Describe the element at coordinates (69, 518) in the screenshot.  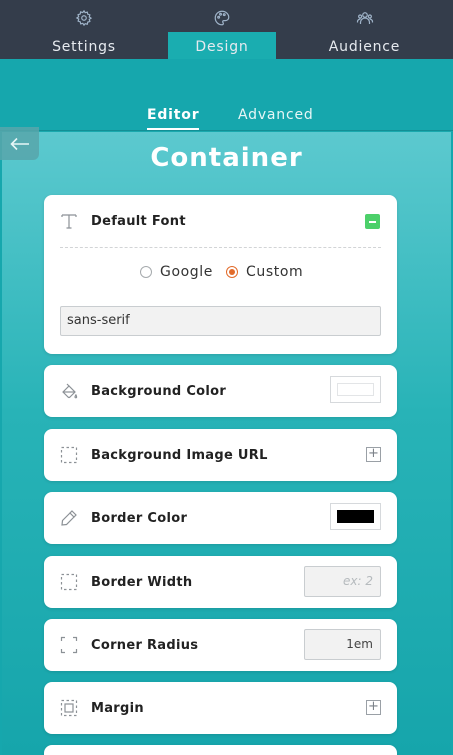
I see `eyedropper-icon` at that location.